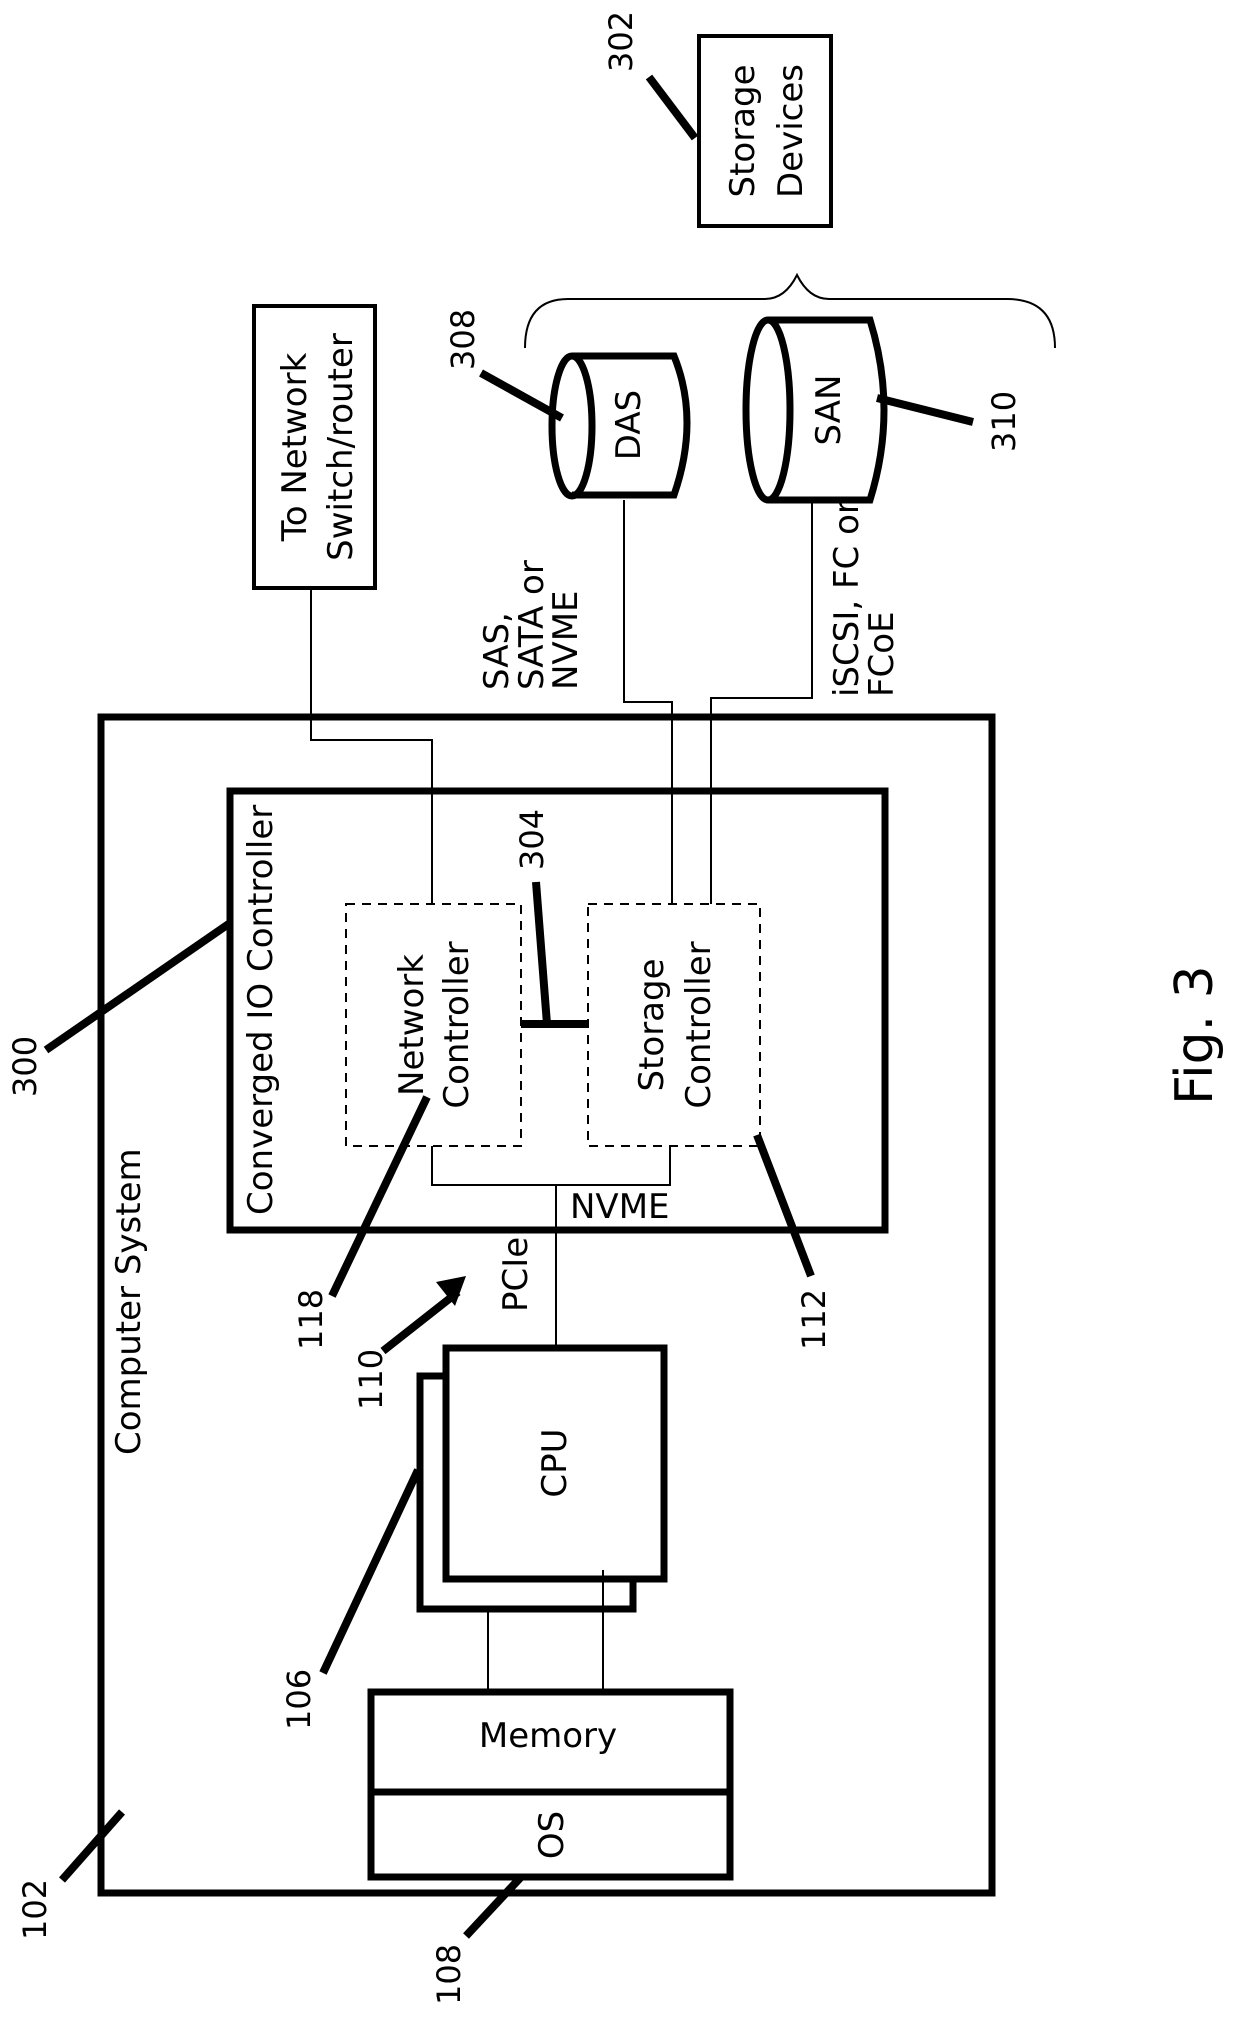  Describe the element at coordinates (299, 1699) in the screenshot. I see `ref-106: 106` at that location.